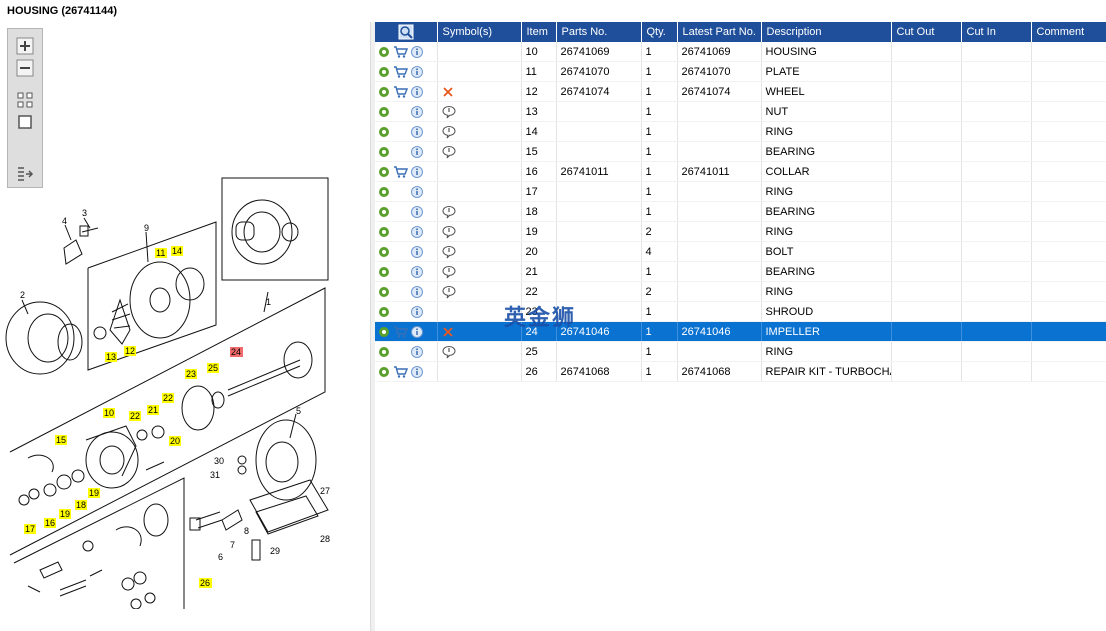 This screenshot has width=1106, height=631. What do you see at coordinates (232, 545) in the screenshot?
I see `callout-7: 7` at bounding box center [232, 545].